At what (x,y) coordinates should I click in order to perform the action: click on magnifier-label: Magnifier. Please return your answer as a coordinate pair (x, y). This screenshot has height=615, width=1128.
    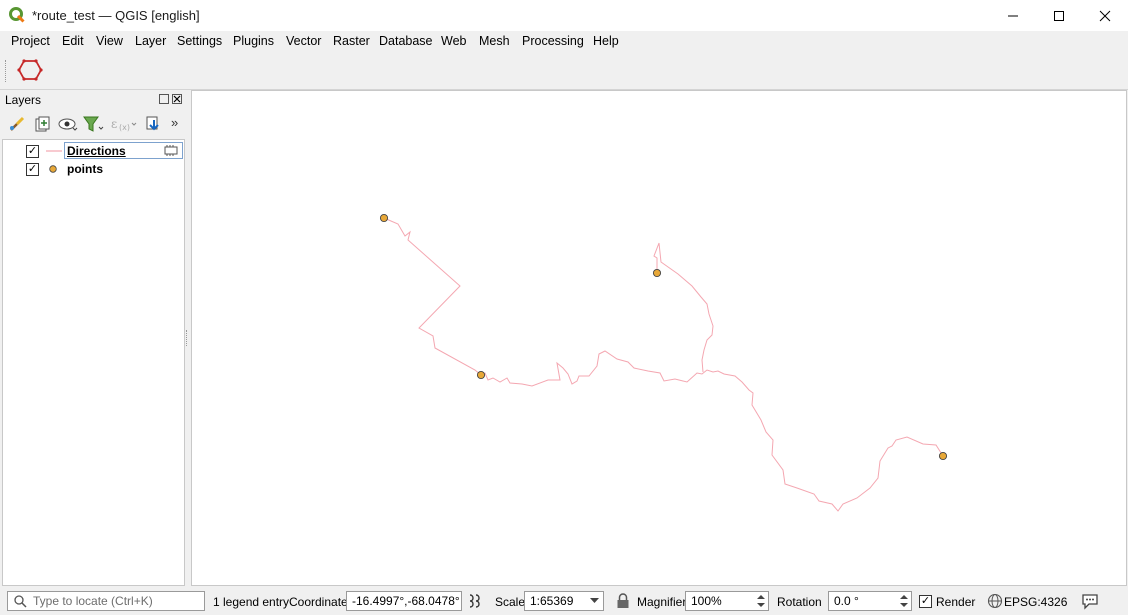
    Looking at the image, I should click on (662, 602).